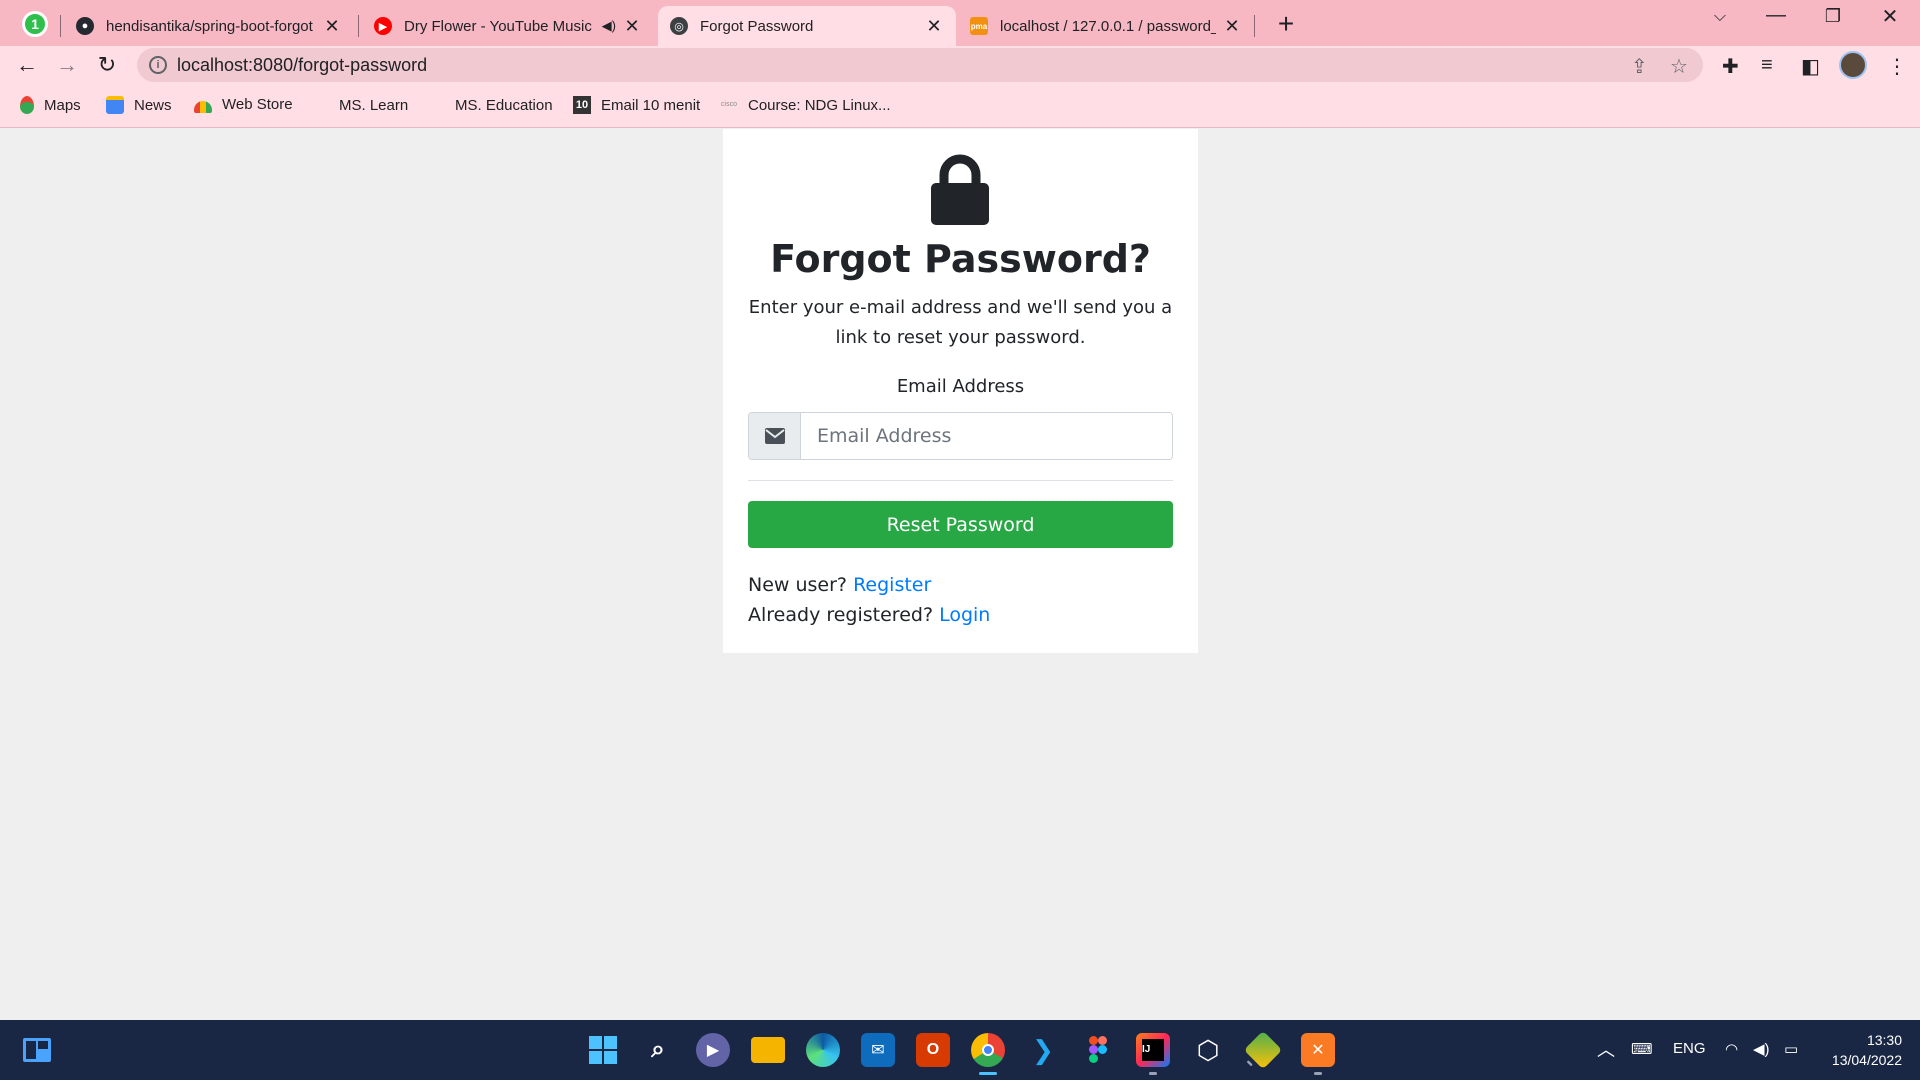 The image size is (1920, 1080). What do you see at coordinates (798, 585) in the screenshot?
I see `new-user-text: New user?` at bounding box center [798, 585].